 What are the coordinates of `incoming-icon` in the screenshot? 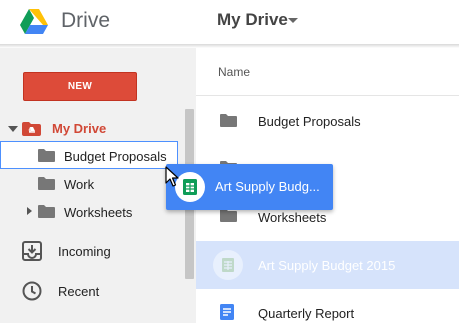 It's located at (32, 251).